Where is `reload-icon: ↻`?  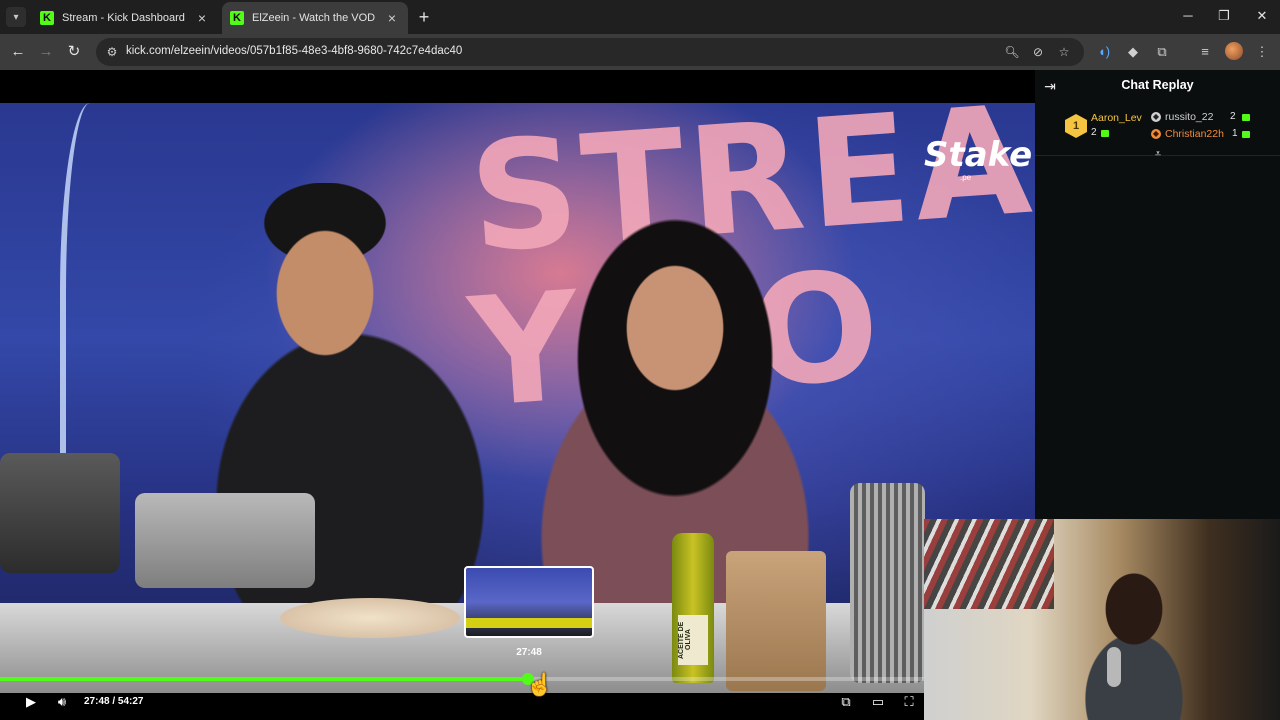
reload-icon: ↻ is located at coordinates (74, 51).